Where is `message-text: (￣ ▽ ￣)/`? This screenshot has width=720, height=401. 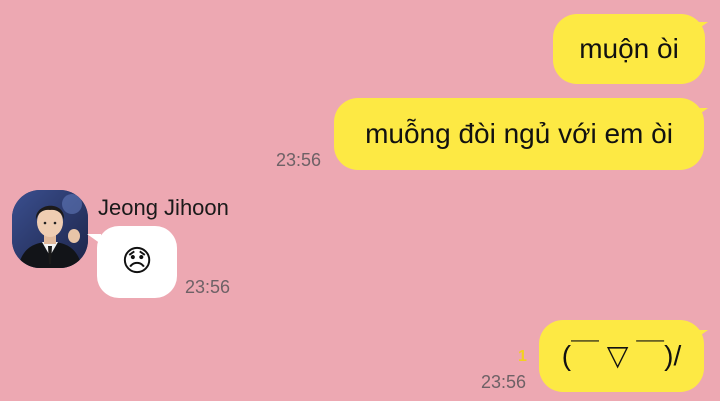 message-text: (￣ ▽ ￣)/ is located at coordinates (621, 355).